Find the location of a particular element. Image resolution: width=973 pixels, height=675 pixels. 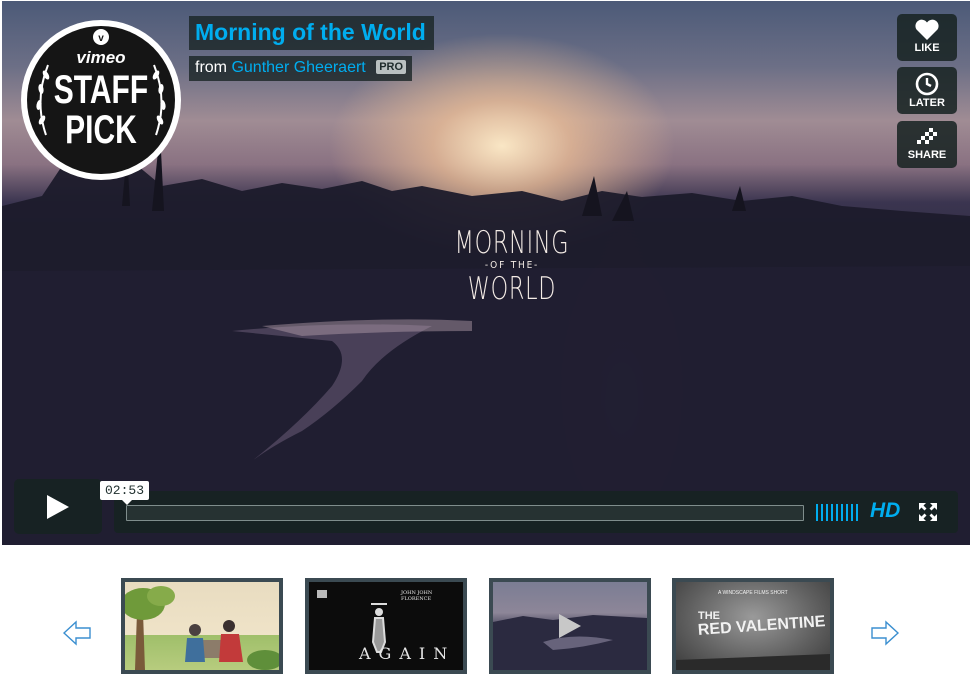

staff-pick-badge: v vimeo STAFF PICK is located at coordinates (101, 100).